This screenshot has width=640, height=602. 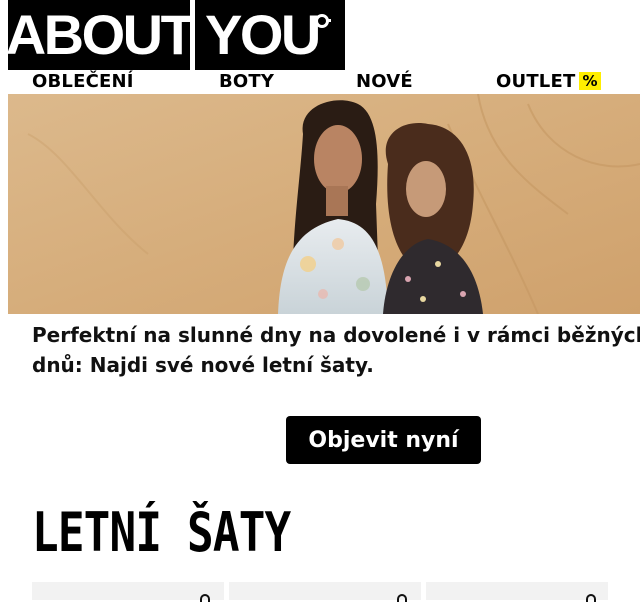 I want to click on discover-now-button: Objevit nyní, so click(x=383, y=440).